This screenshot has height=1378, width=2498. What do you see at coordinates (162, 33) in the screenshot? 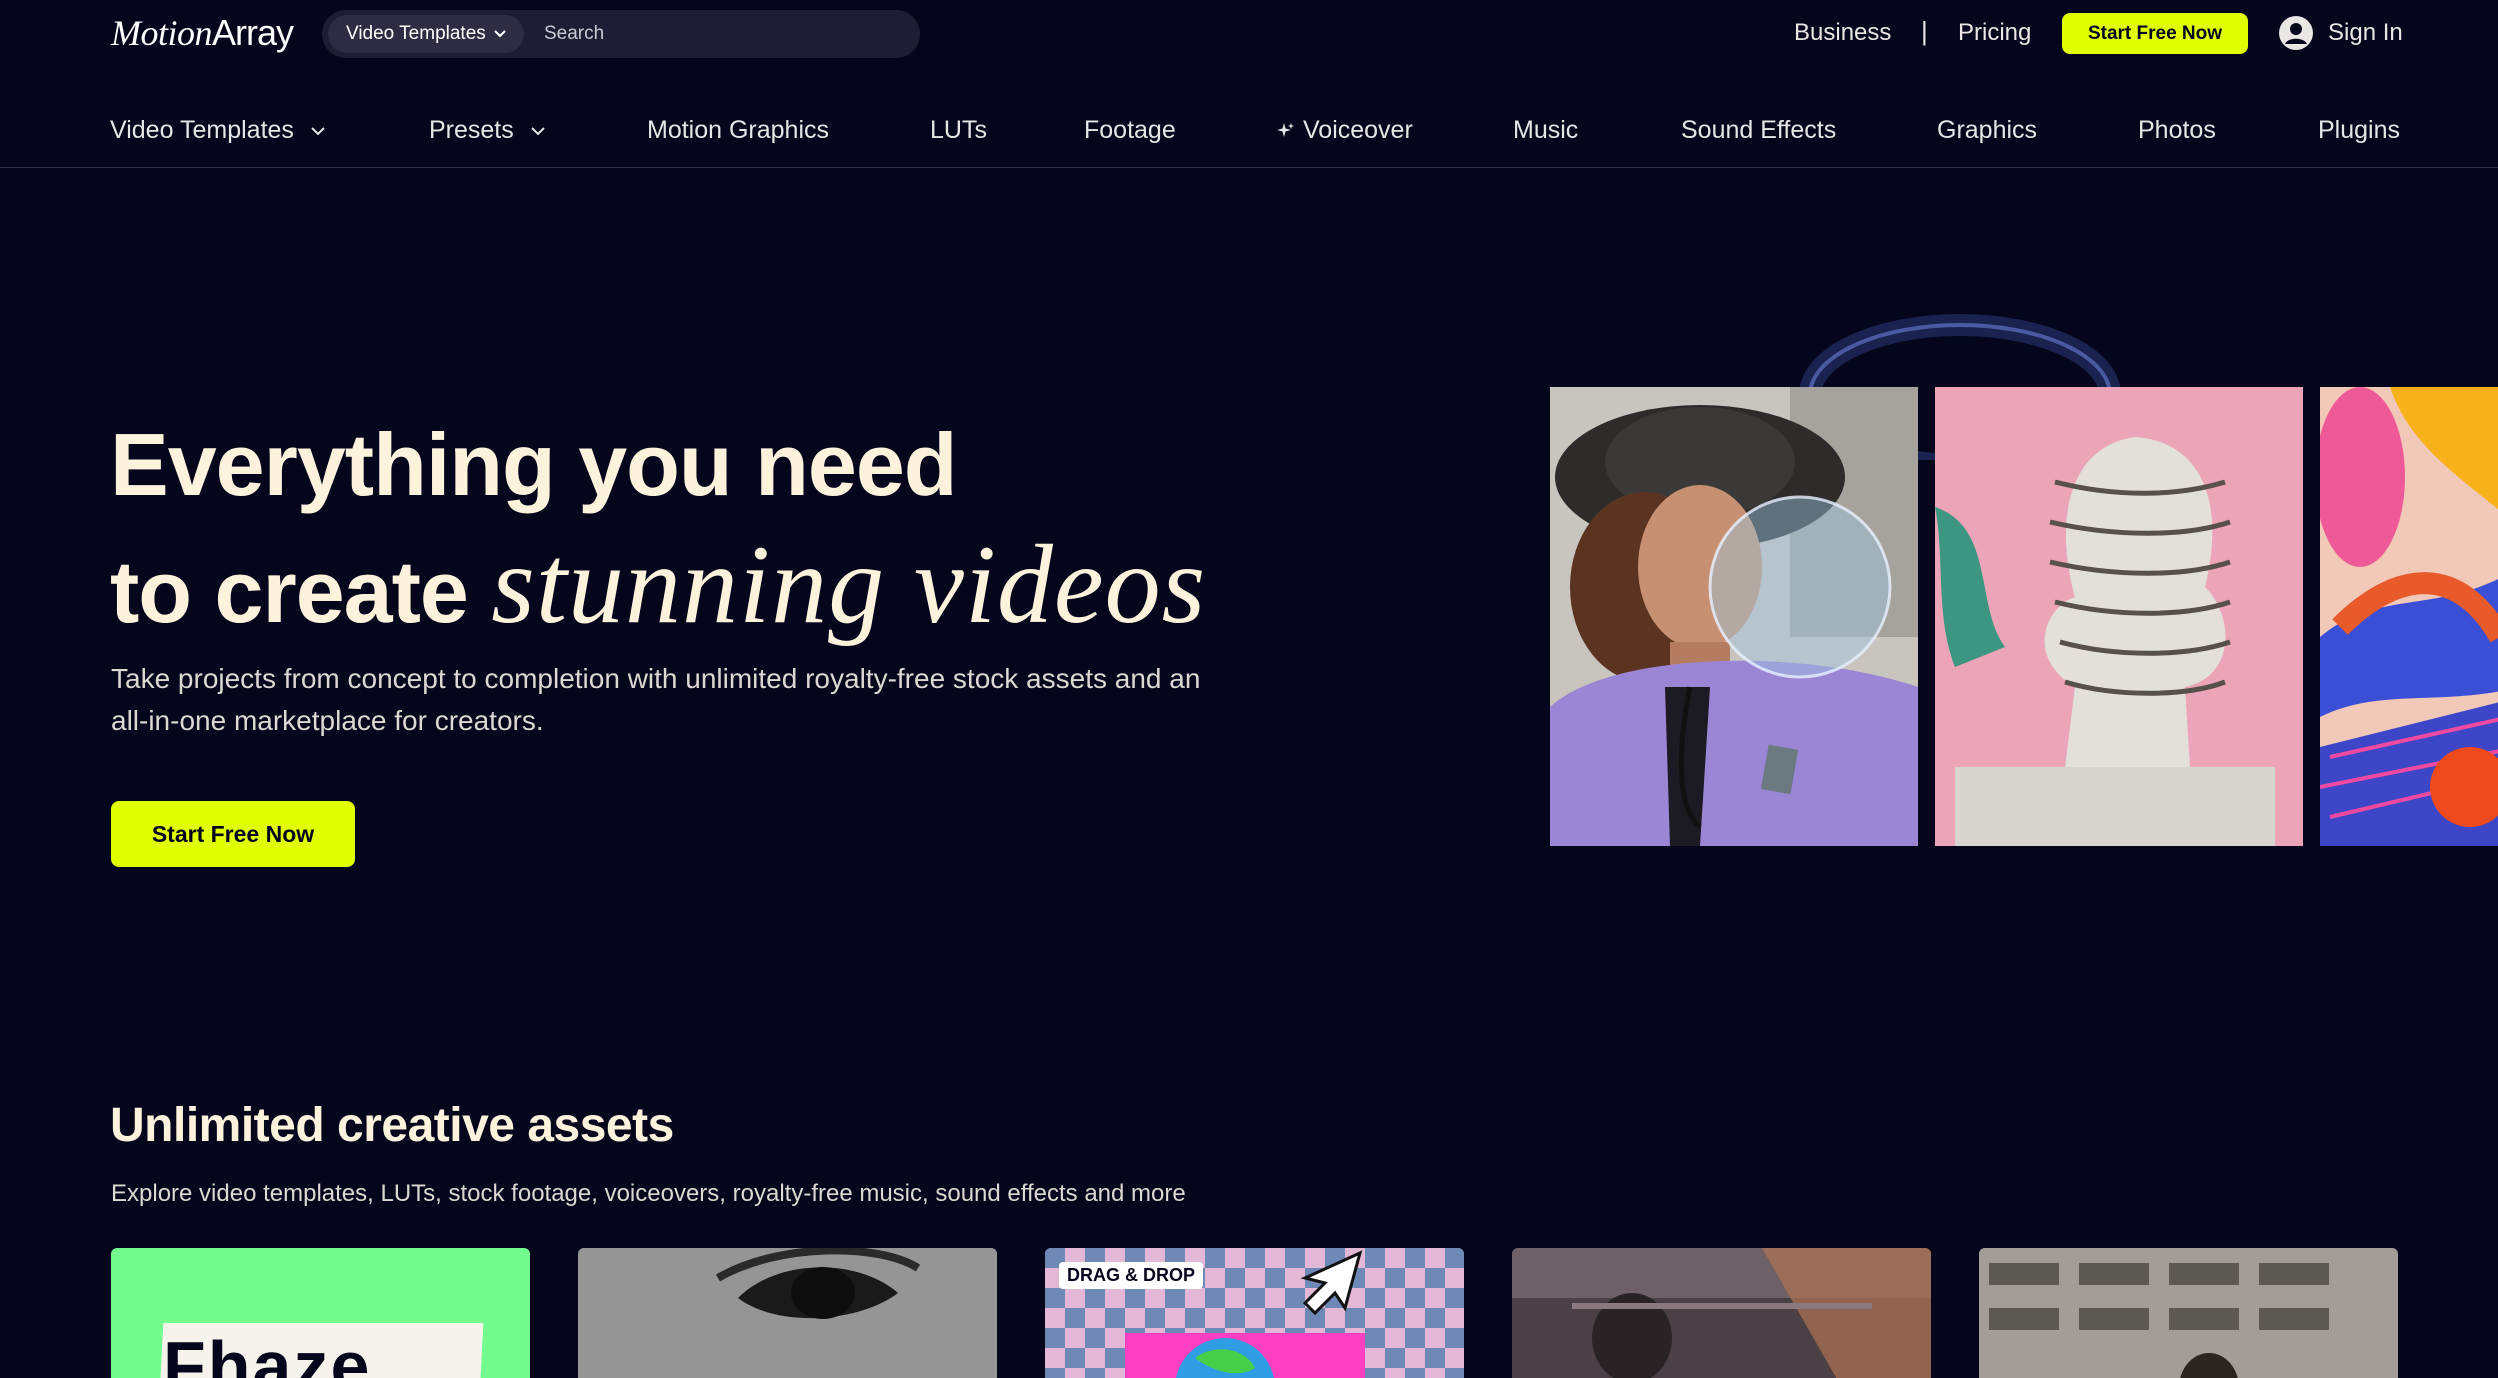
I see `logo-motion: Motion` at bounding box center [162, 33].